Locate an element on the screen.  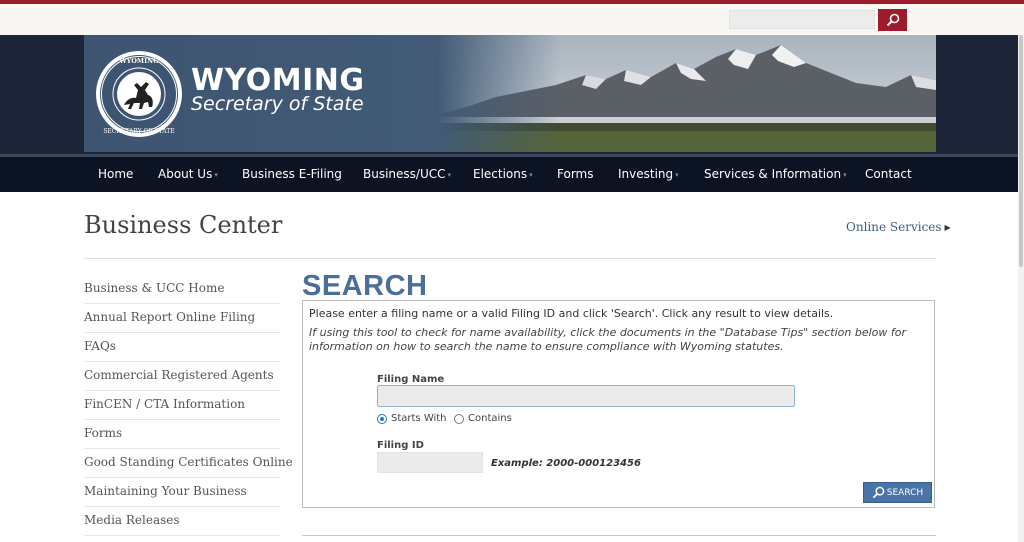
filing-id-input is located at coordinates (430, 462).